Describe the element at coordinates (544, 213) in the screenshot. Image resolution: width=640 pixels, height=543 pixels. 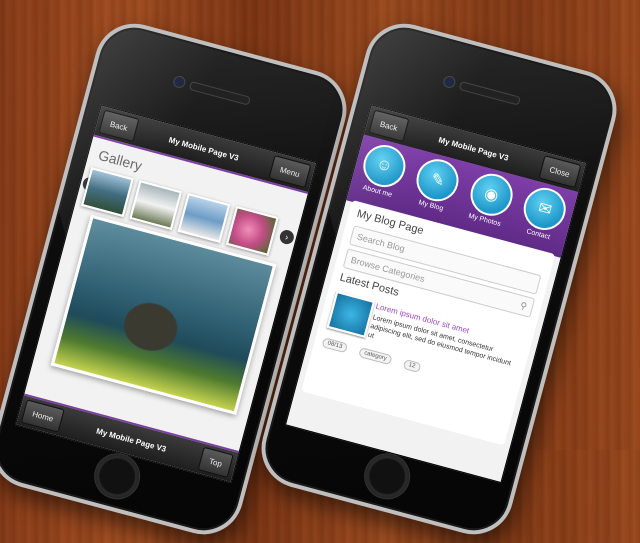
I see `menu-item-contact: ✉ Contact` at that location.